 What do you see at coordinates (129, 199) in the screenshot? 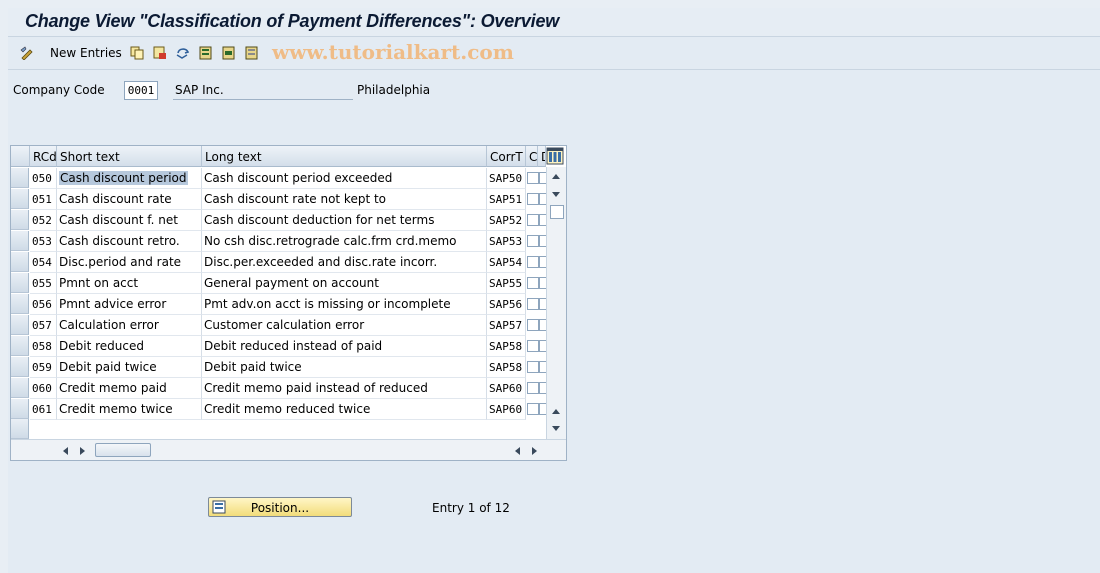
I see `cell-short: Cash discount rate` at bounding box center [129, 199].